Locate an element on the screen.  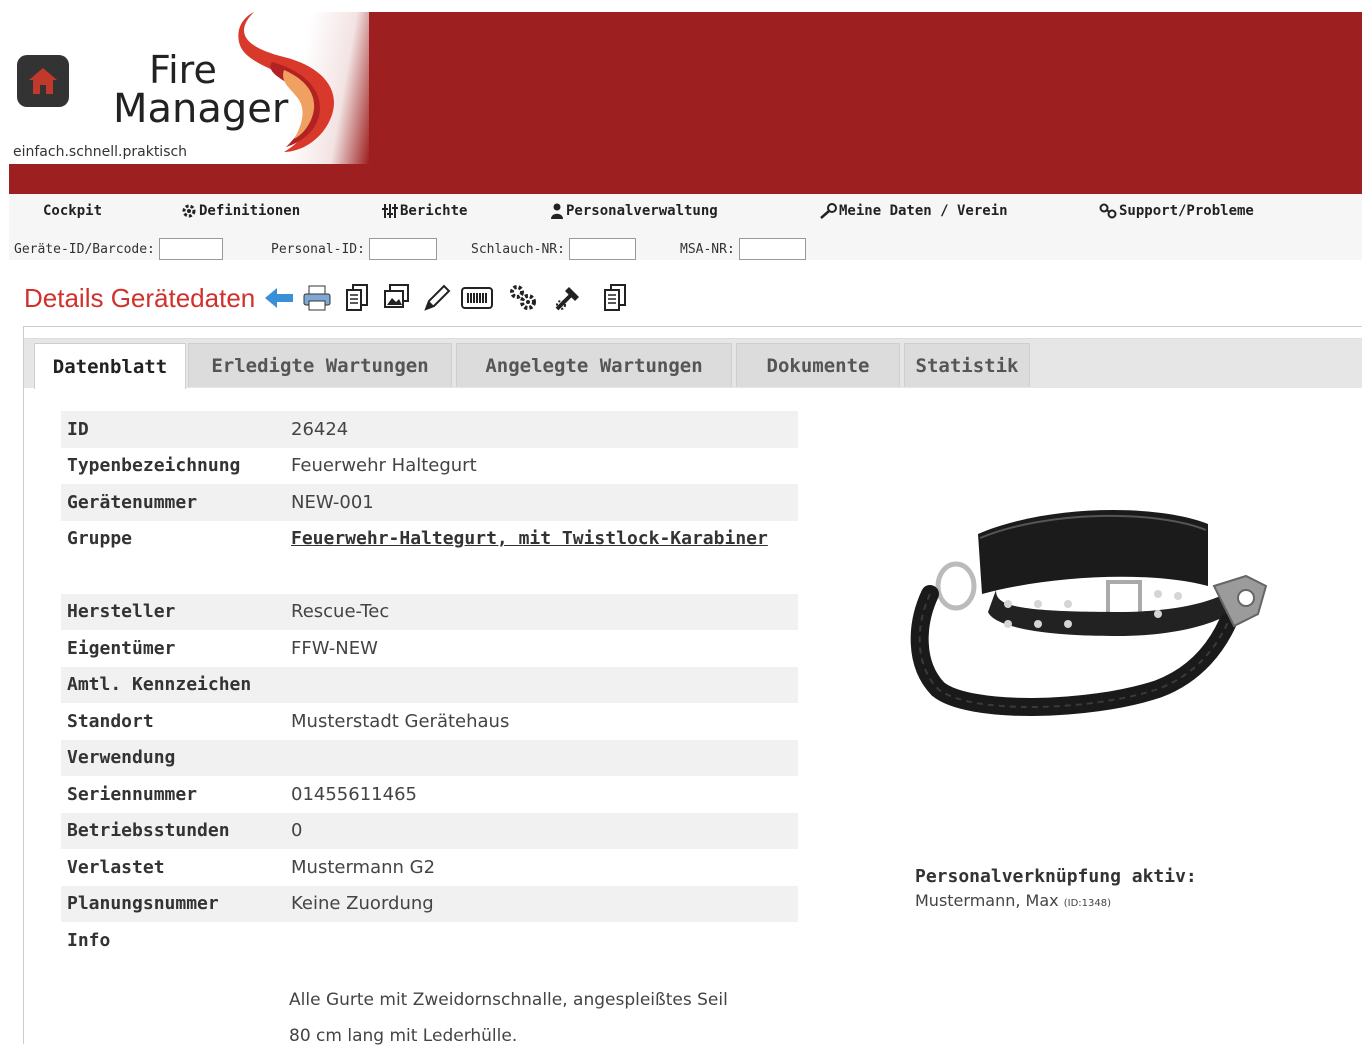
tab-erledigte-wartungen: Erledigte Wartungen is located at coordinates (320, 365).